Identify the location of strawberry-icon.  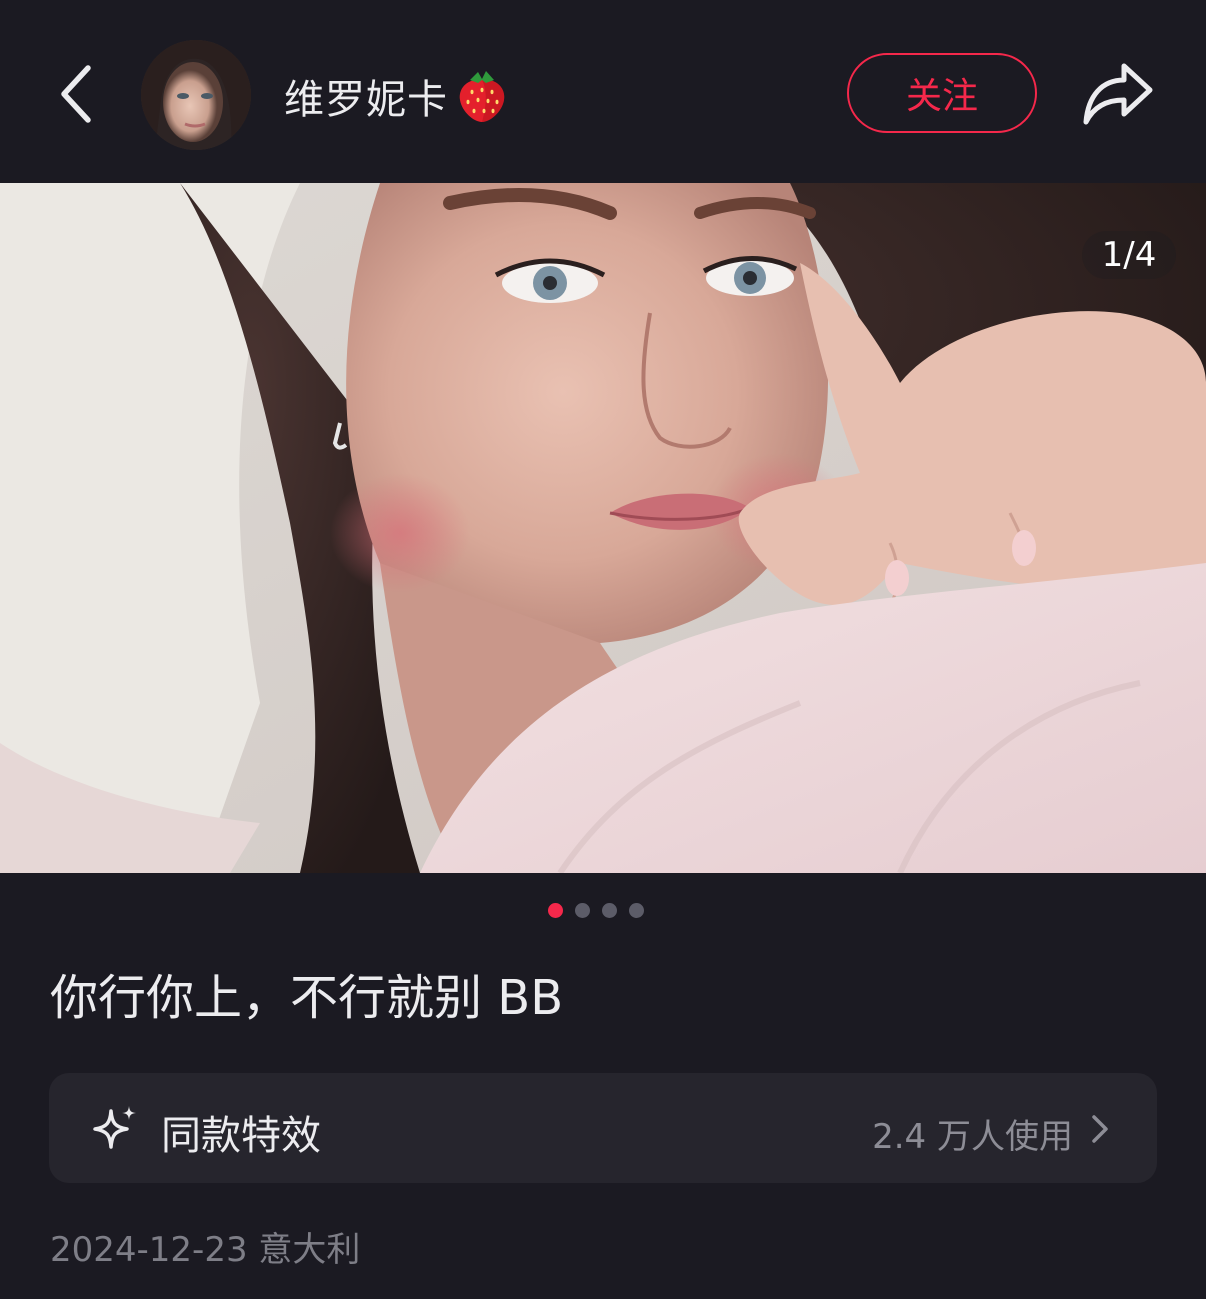
(482, 96).